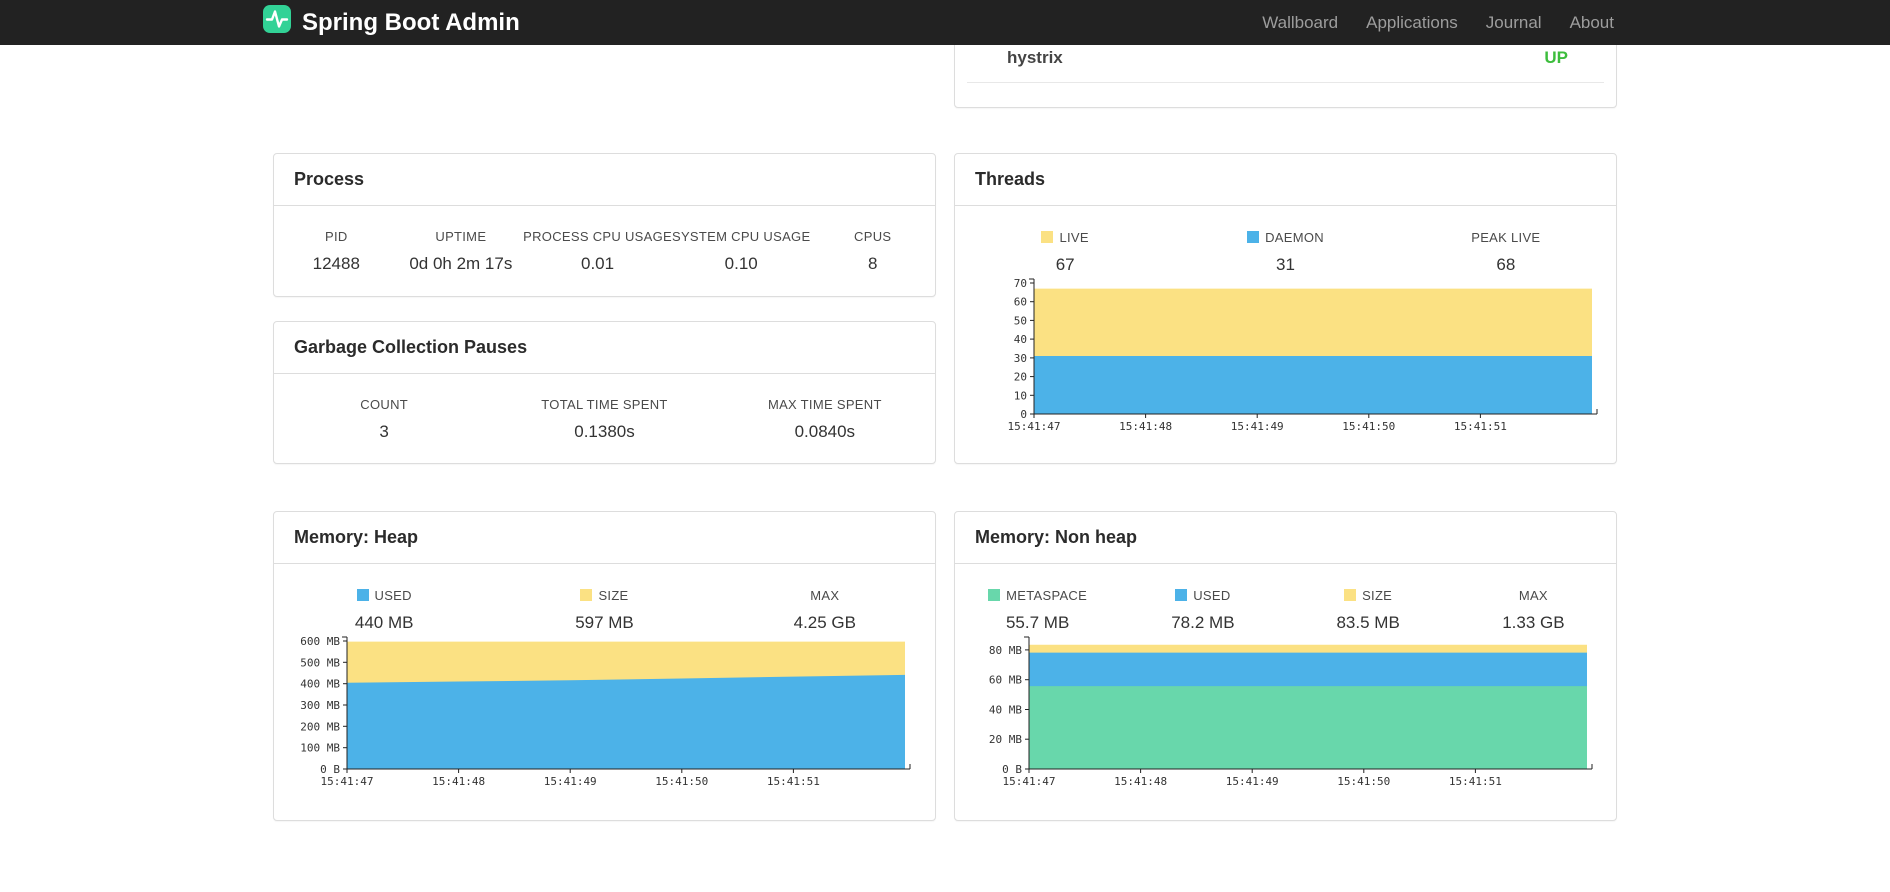 Image resolution: width=1890 pixels, height=892 pixels. What do you see at coordinates (320, 662) in the screenshot?
I see `svg-text: 500 MB` at bounding box center [320, 662].